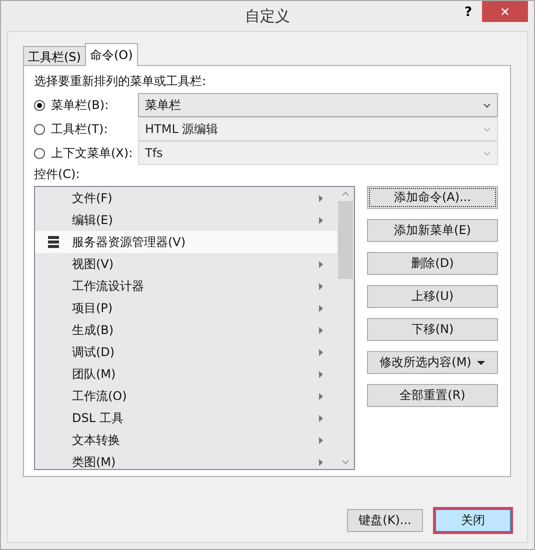 The image size is (535, 550). Describe the element at coordinates (345, 240) in the screenshot. I see `scroll-thumb` at that location.